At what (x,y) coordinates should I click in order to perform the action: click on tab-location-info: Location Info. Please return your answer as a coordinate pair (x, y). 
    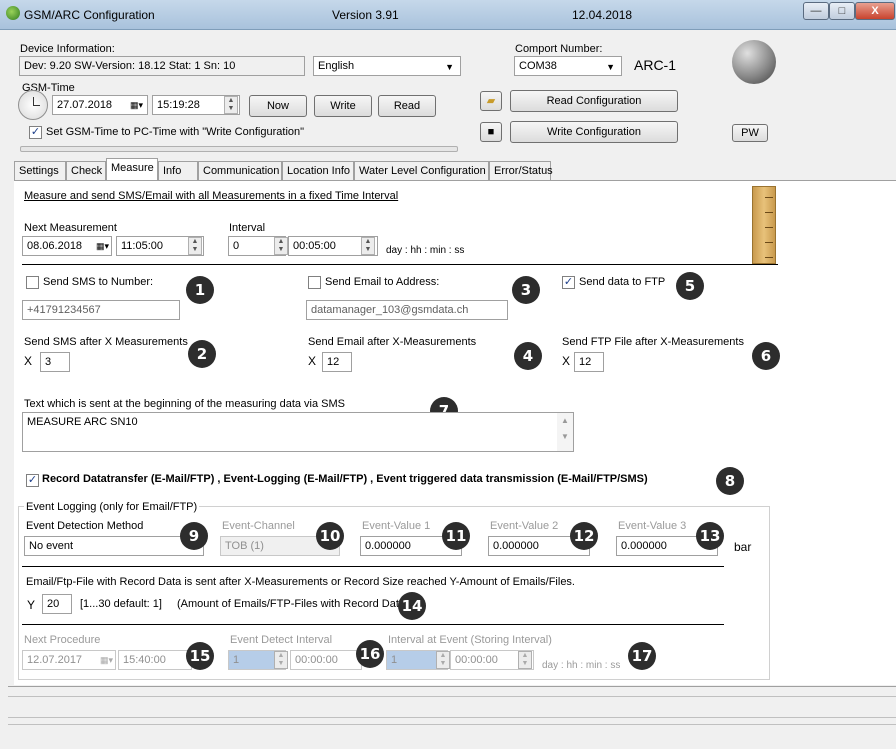
    Looking at the image, I should click on (318, 170).